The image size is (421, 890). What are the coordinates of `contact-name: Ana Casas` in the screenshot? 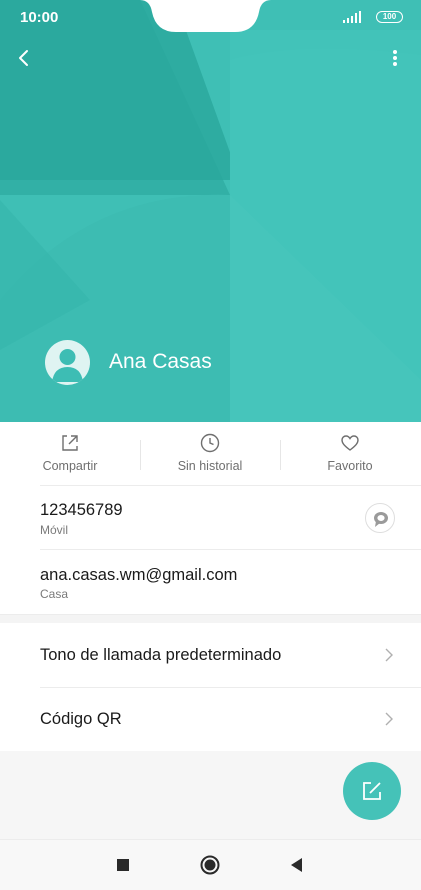 It's located at (160, 361).